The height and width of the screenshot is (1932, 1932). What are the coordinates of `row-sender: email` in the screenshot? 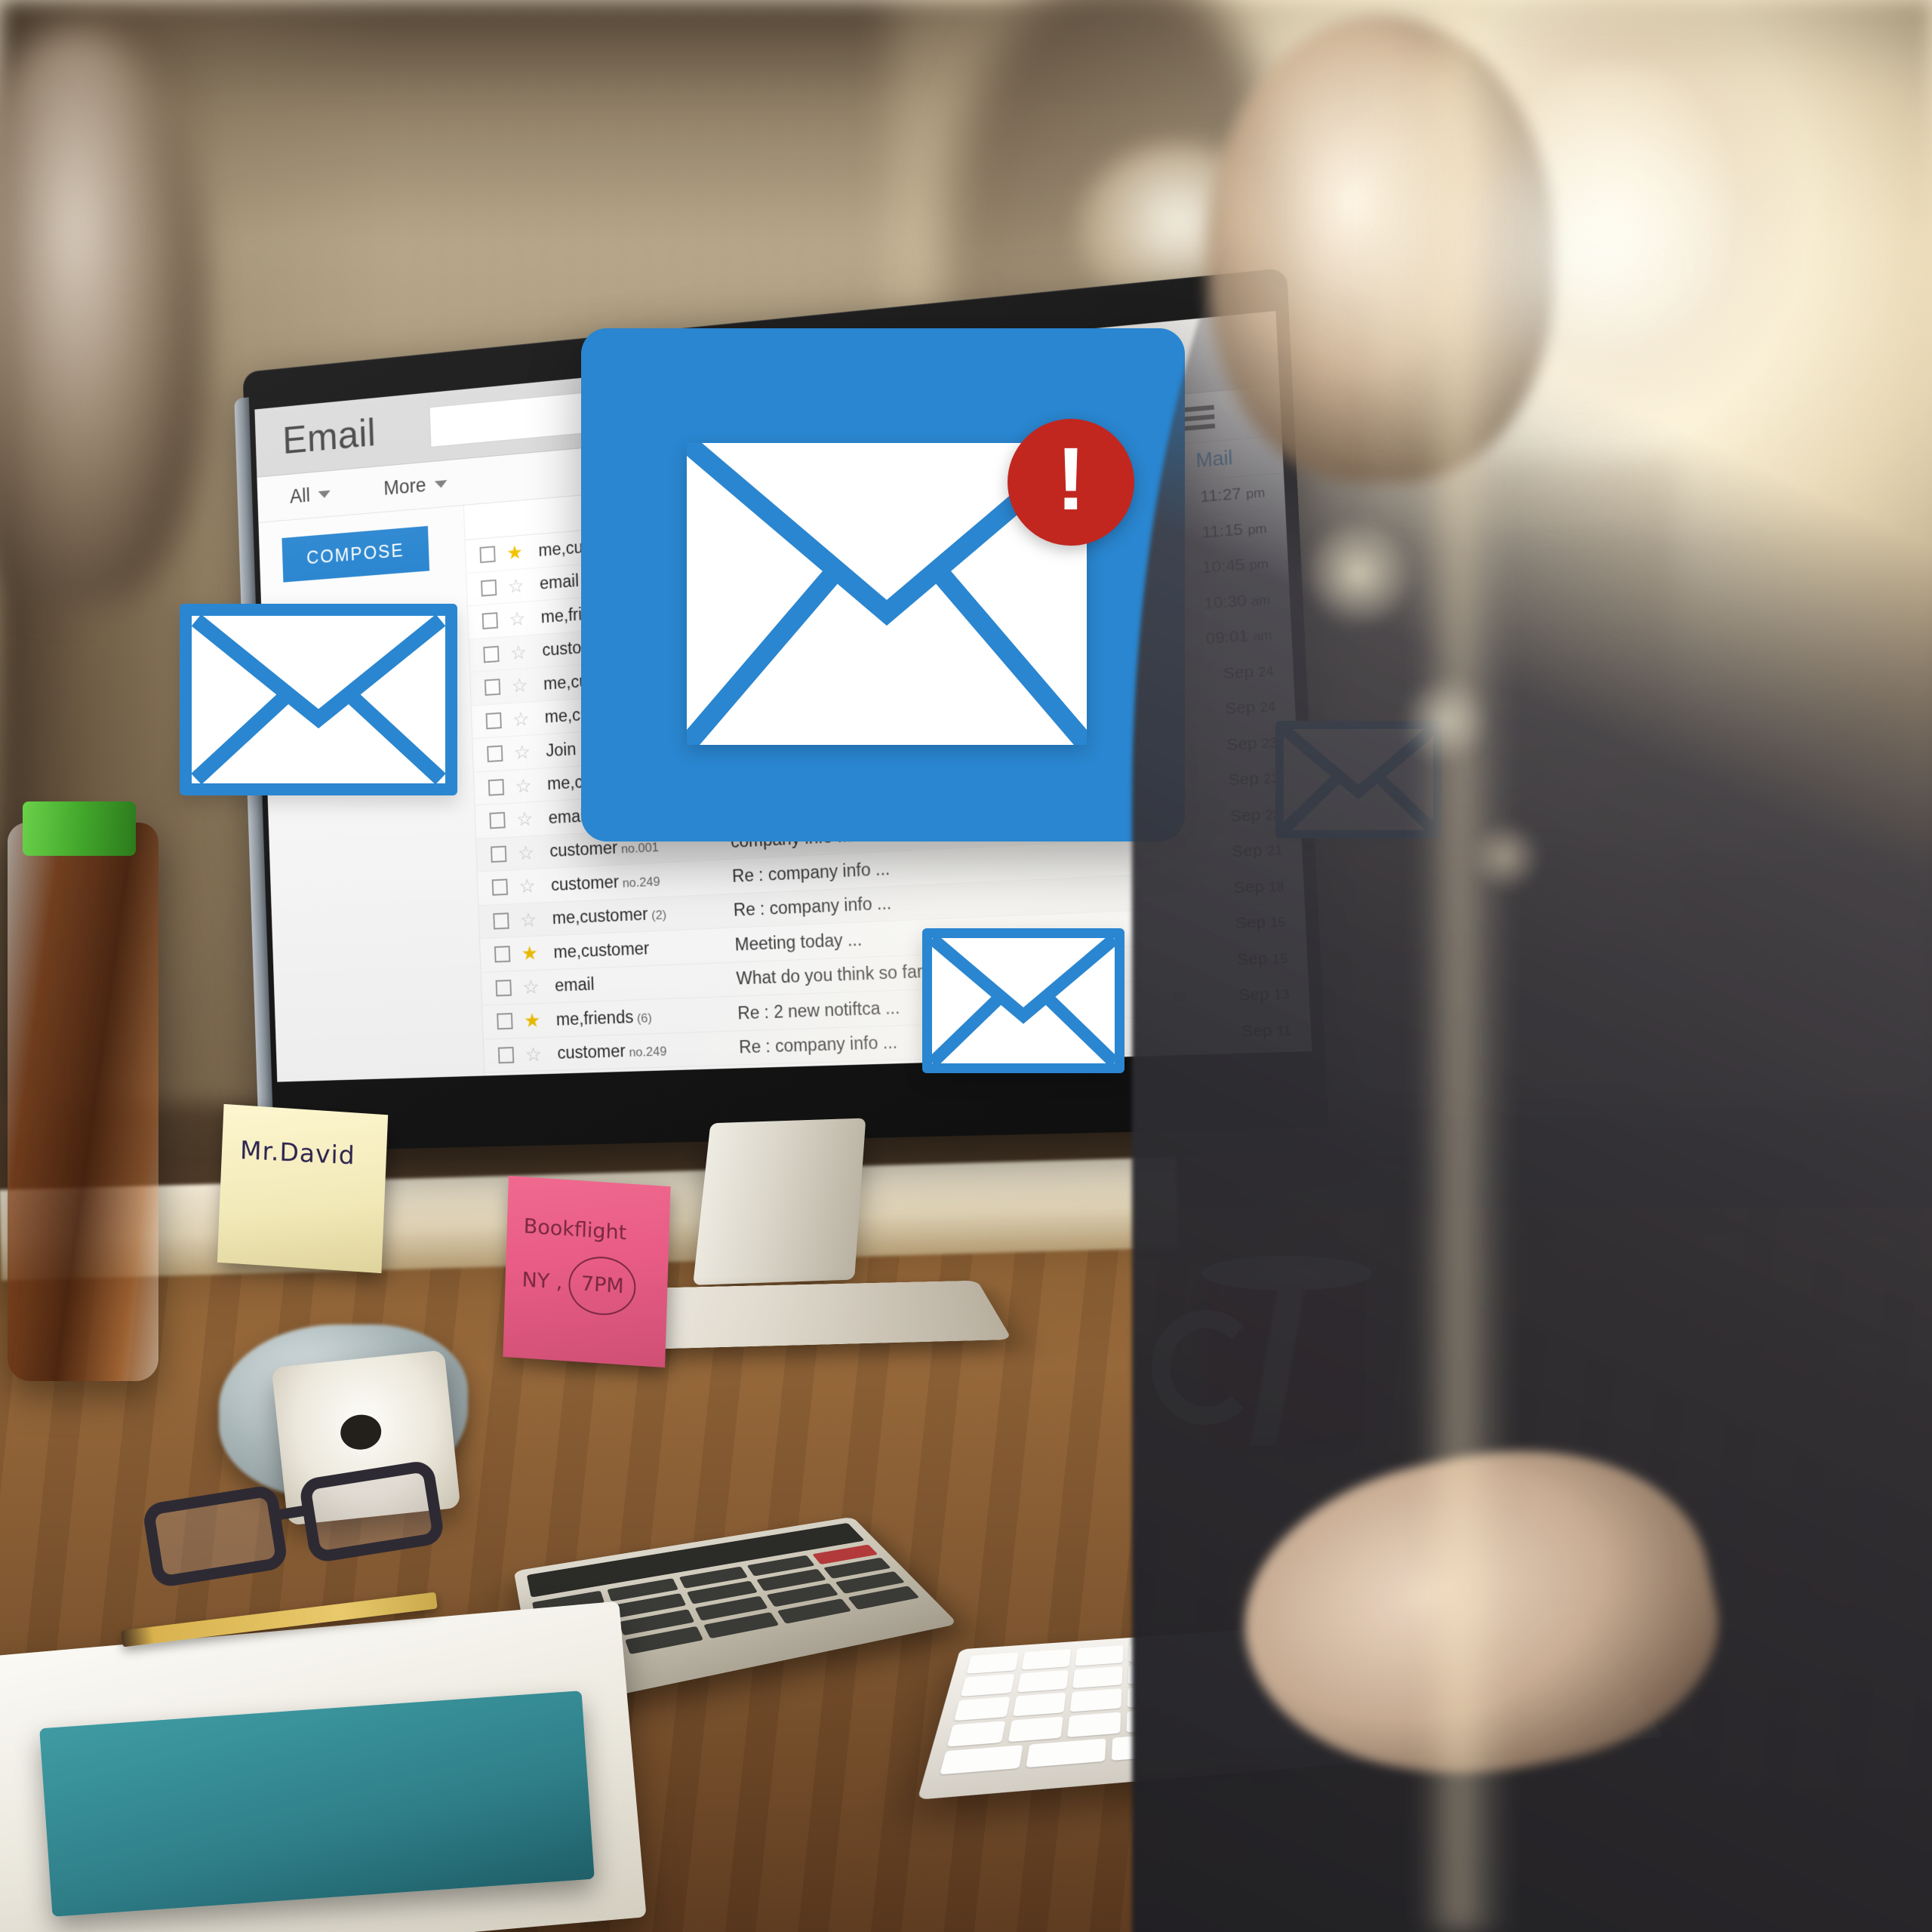 It's located at (574, 984).